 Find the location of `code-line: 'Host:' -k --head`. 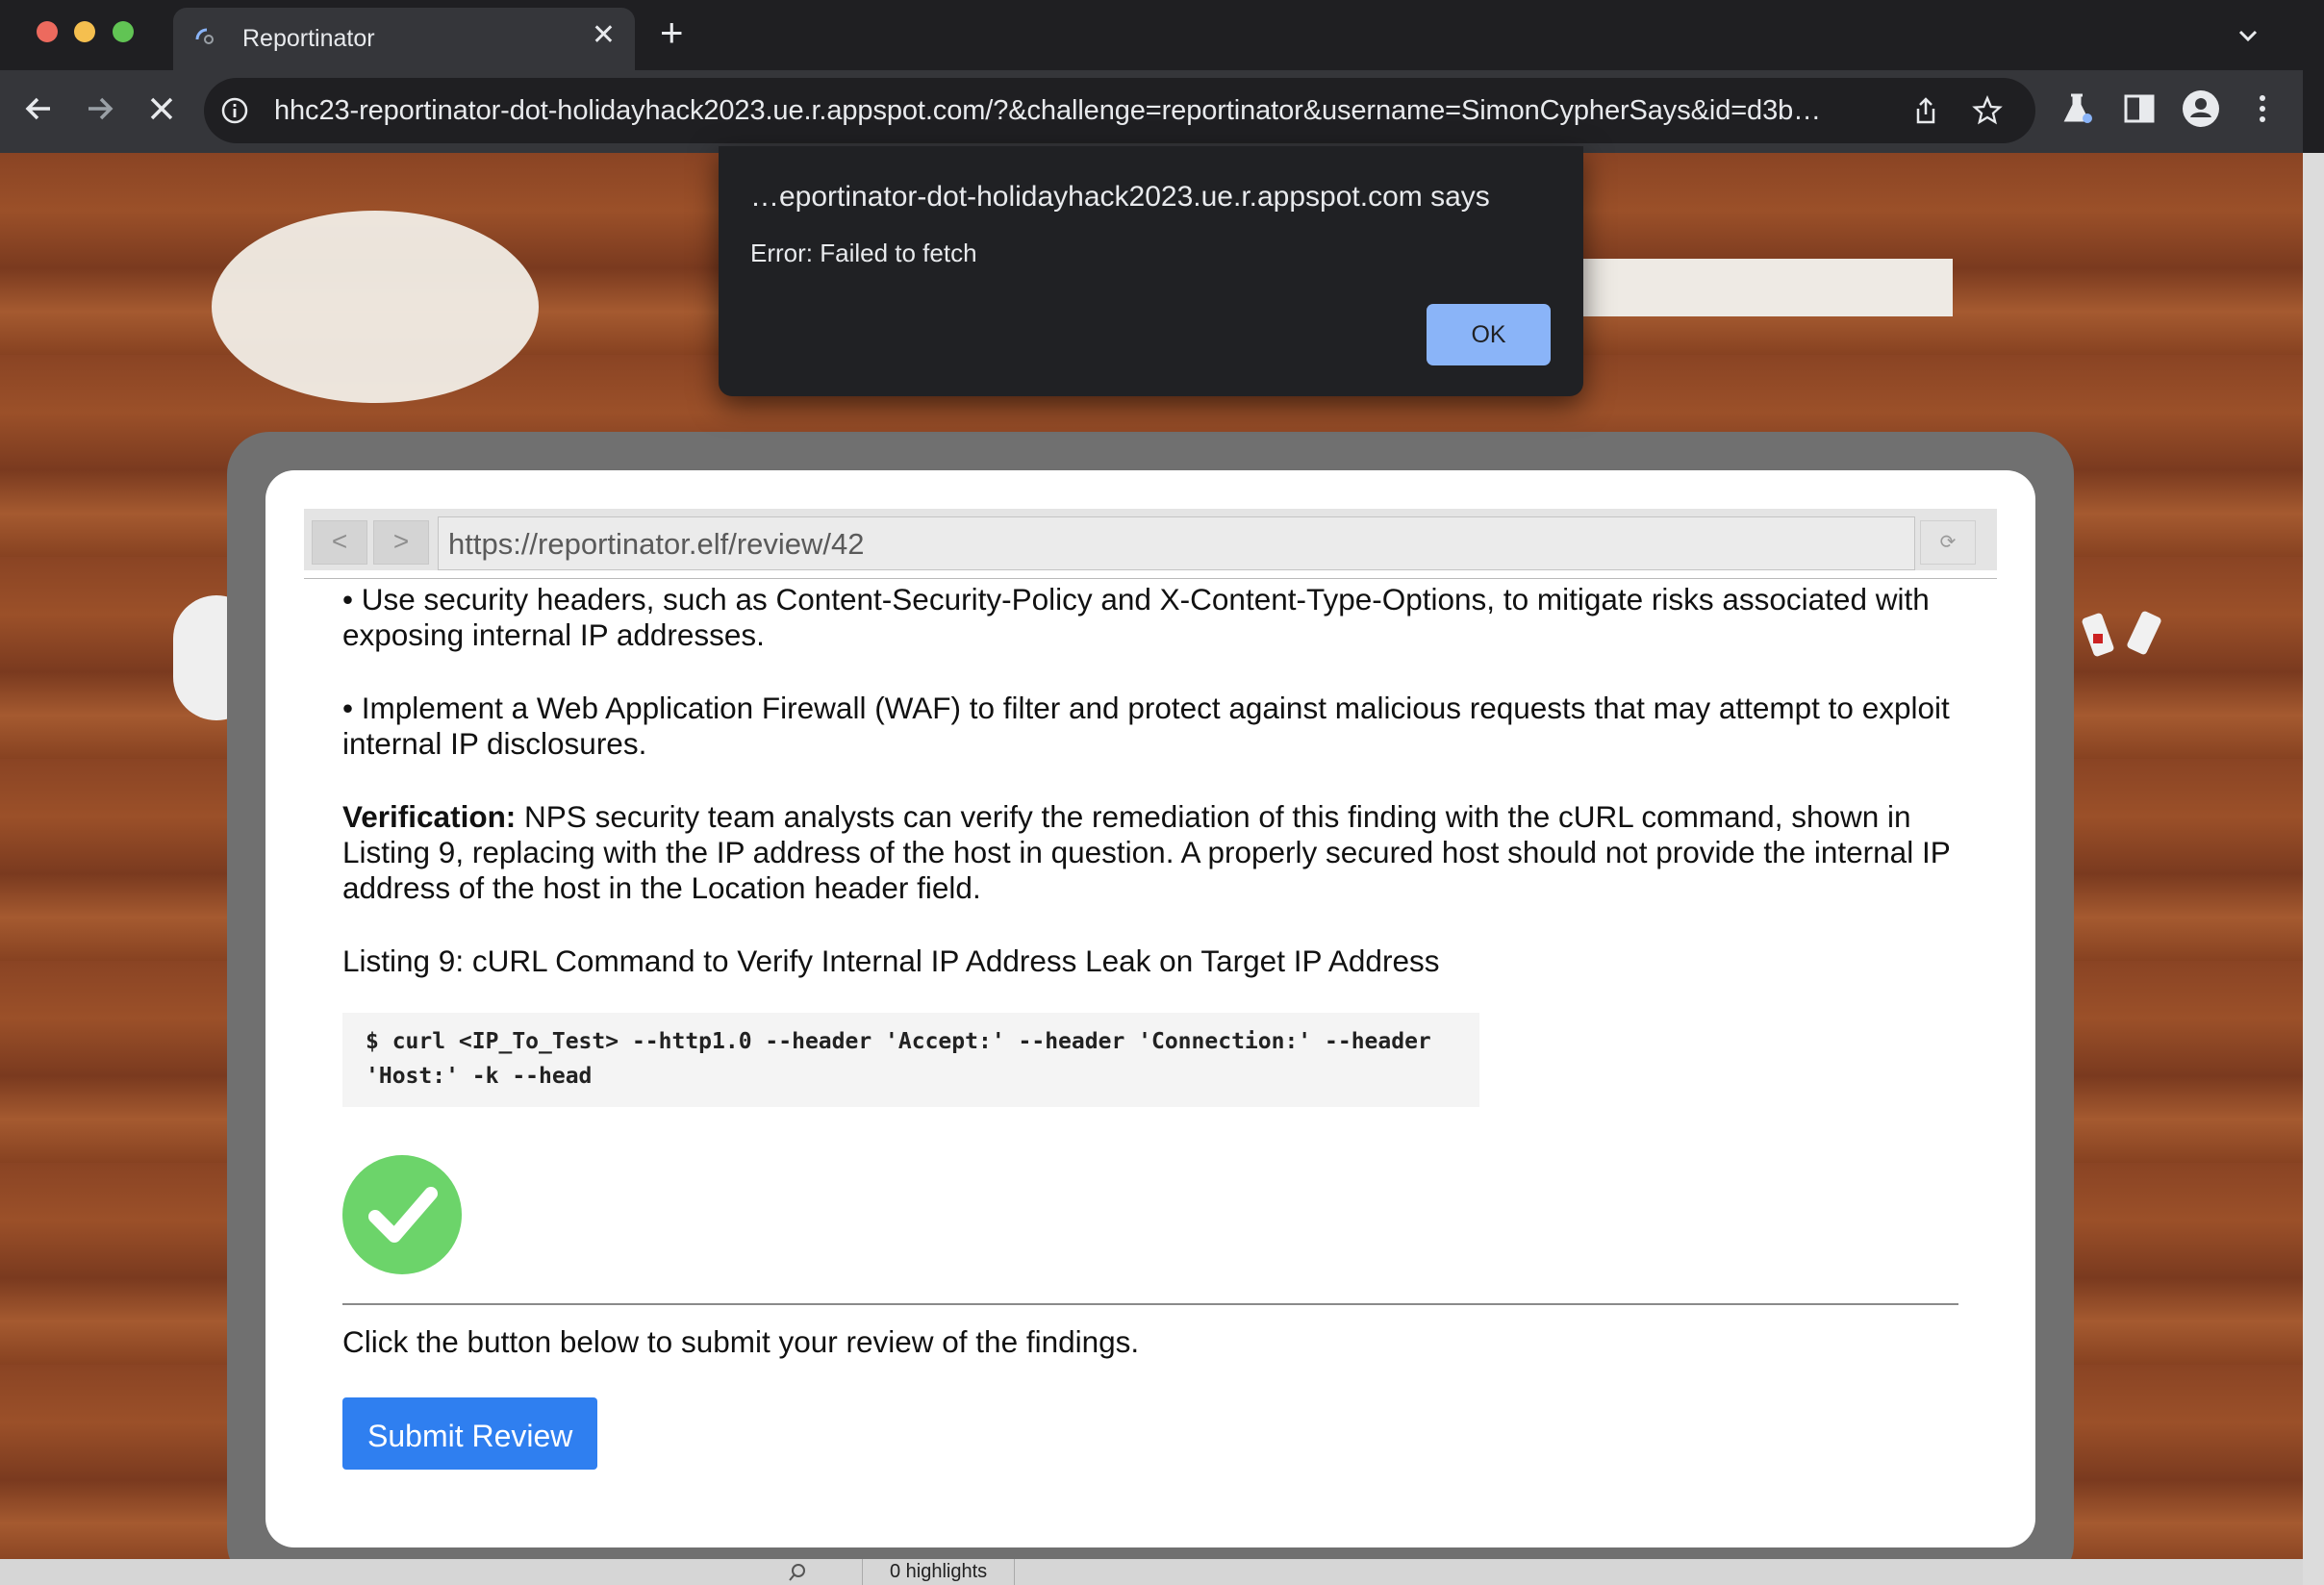

code-line: 'Host:' -k --head is located at coordinates (479, 1076).